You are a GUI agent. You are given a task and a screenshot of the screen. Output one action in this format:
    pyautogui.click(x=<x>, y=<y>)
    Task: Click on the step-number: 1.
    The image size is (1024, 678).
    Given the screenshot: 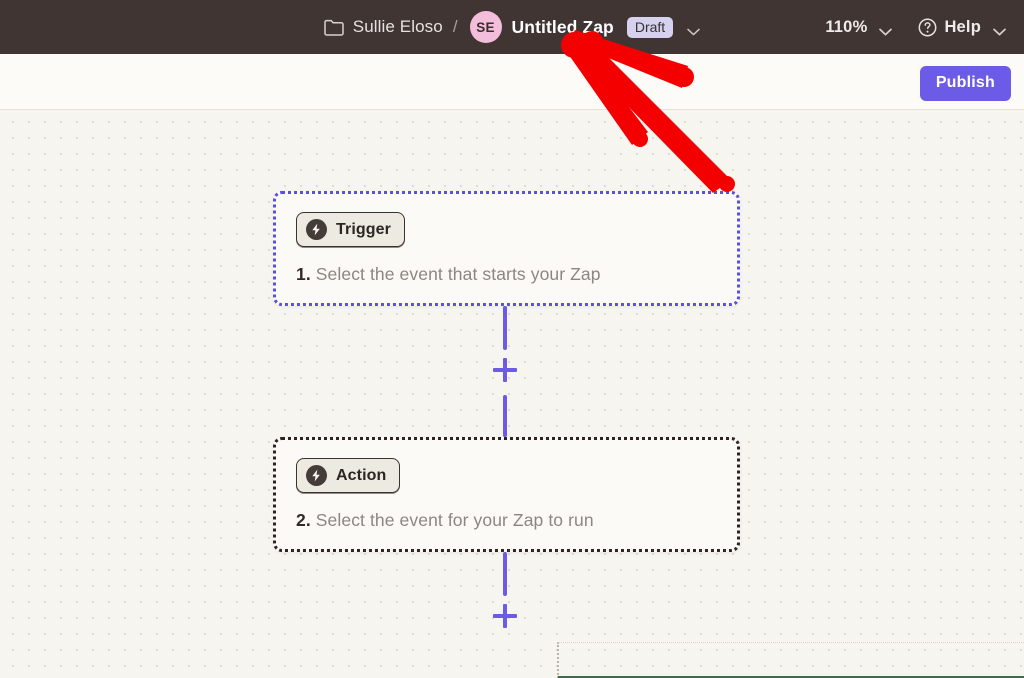 What is the action you would take?
    pyautogui.click(x=303, y=274)
    